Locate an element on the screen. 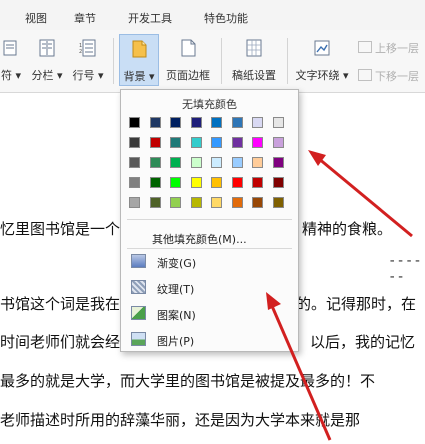  columns-button: 分栏 ▾ is located at coordinates (47, 60).